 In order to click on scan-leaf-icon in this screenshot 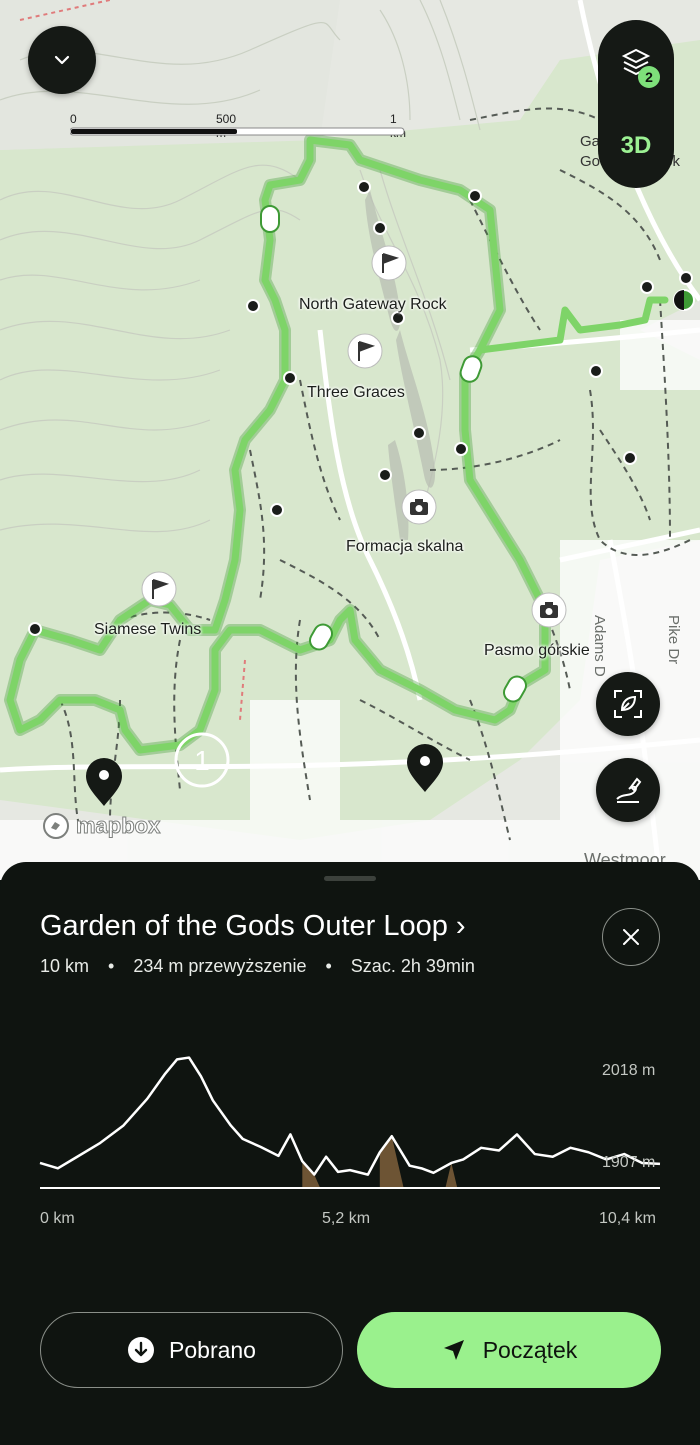, I will do `click(628, 704)`.